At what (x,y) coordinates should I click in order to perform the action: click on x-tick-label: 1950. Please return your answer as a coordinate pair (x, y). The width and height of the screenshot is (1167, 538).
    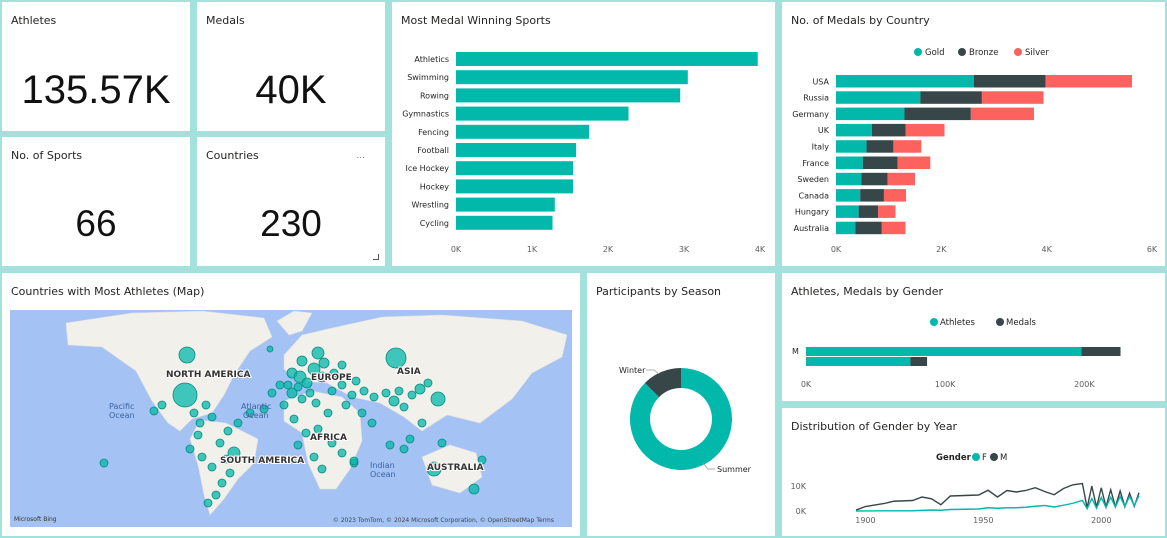
    Looking at the image, I should click on (983, 520).